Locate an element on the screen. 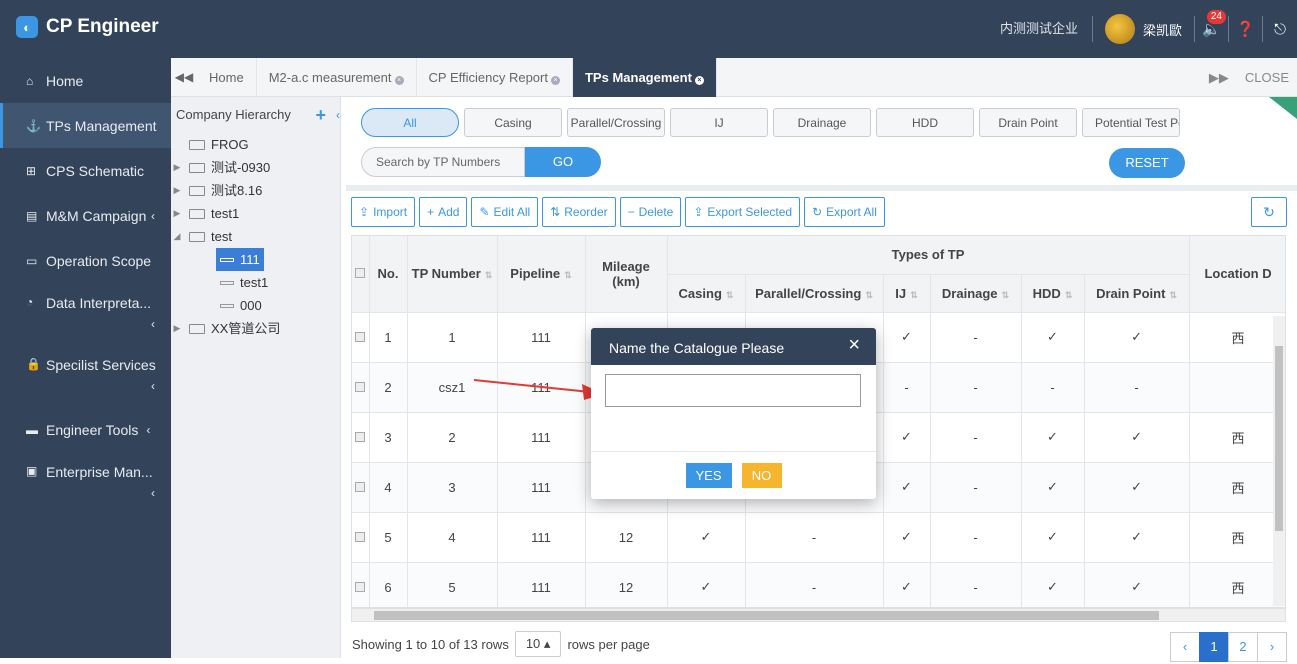  yes-button: YES is located at coordinates (708, 475).